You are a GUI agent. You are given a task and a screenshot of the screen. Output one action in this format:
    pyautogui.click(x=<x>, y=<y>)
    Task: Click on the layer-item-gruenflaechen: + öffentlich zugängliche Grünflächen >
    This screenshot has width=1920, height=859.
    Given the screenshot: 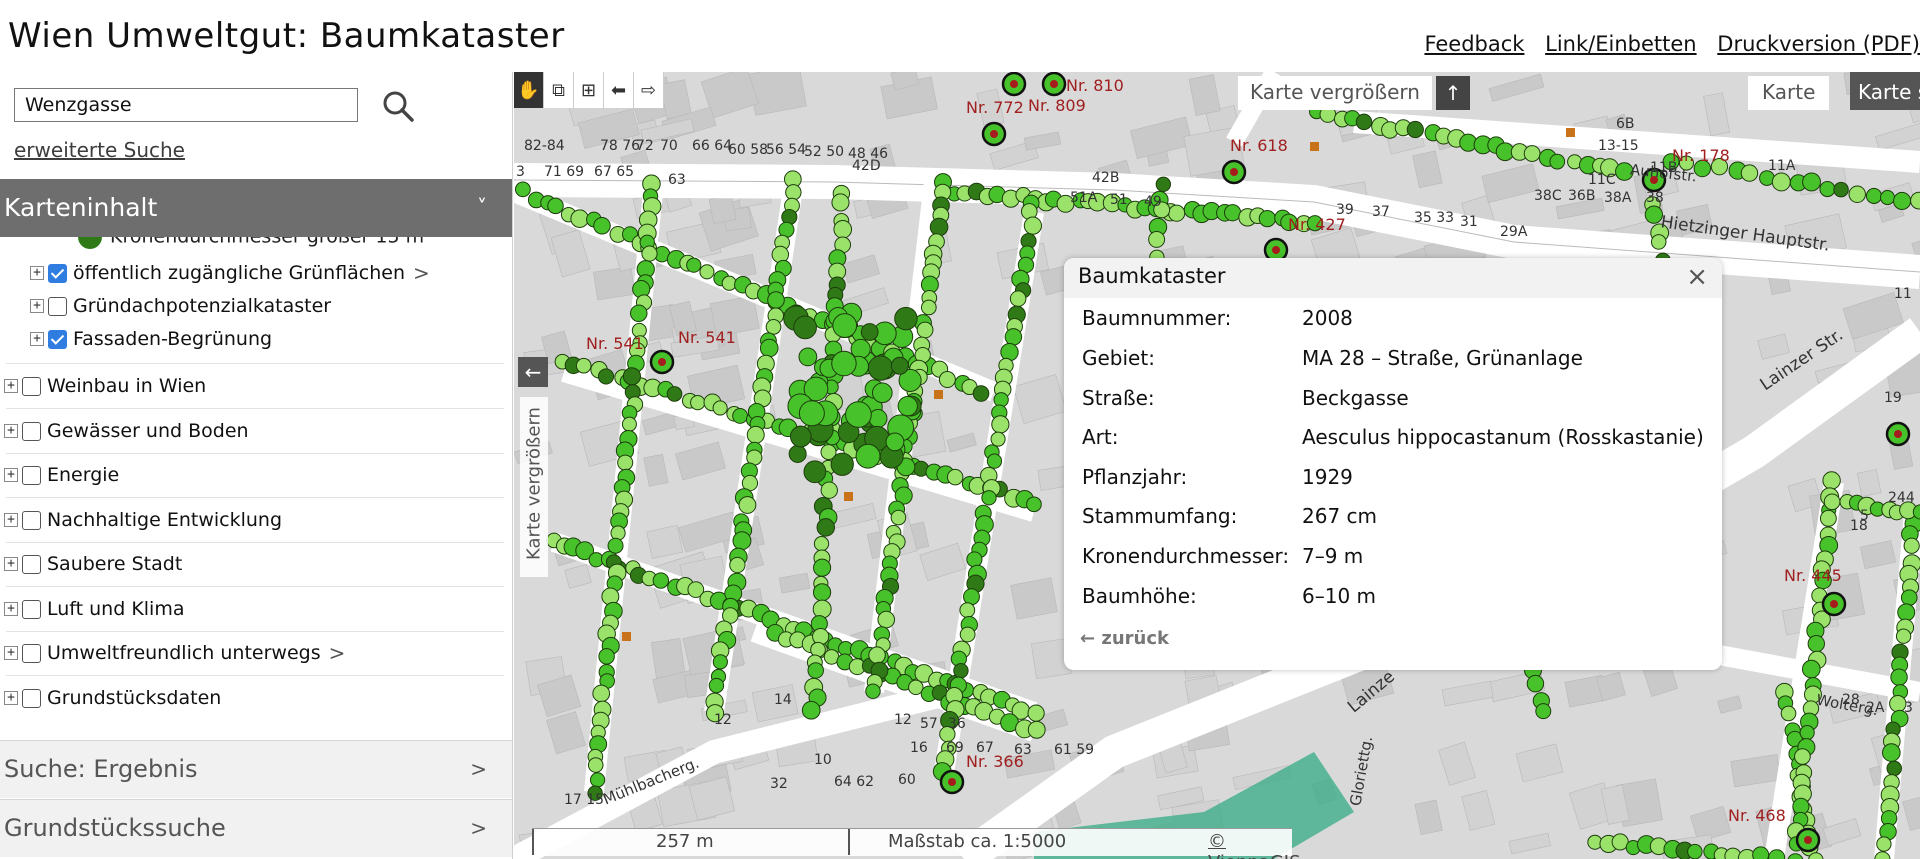 What is the action you would take?
    pyautogui.click(x=230, y=273)
    